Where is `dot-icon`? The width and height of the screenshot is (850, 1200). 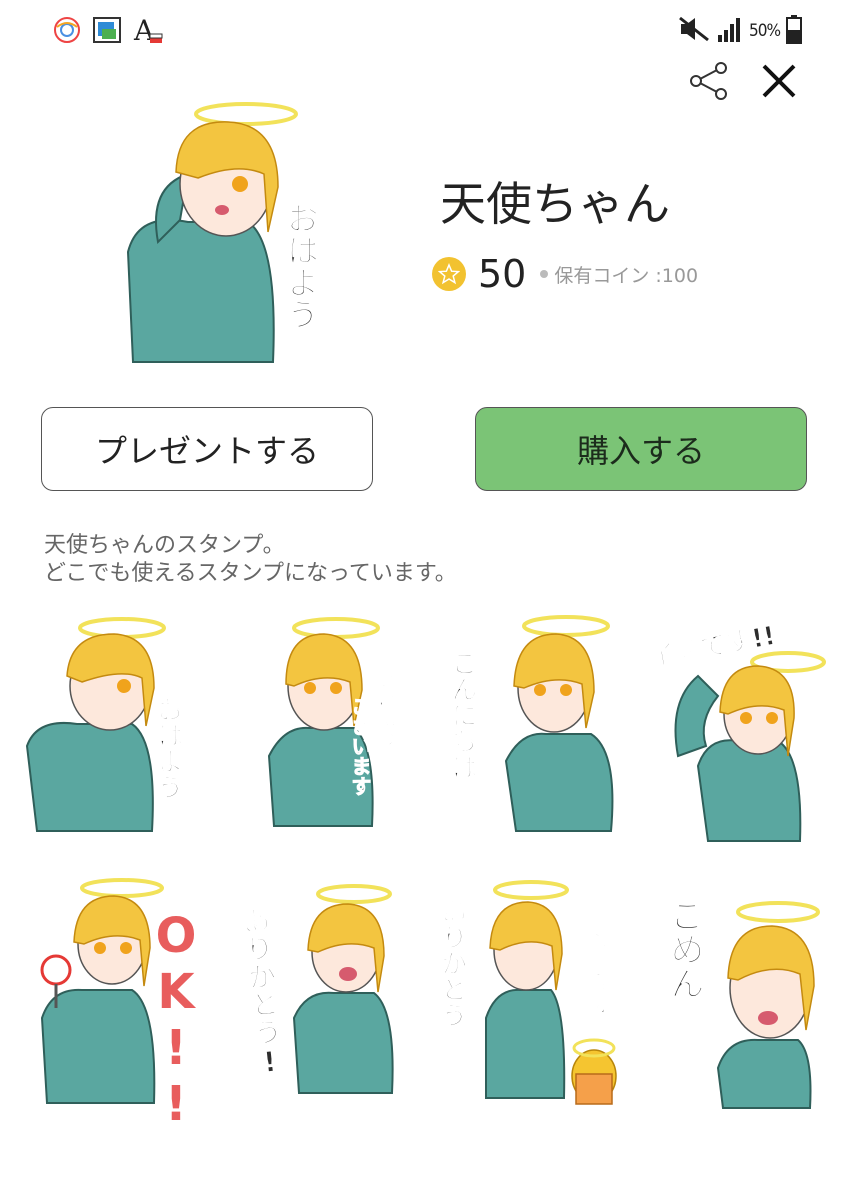
dot-icon is located at coordinates (544, 274).